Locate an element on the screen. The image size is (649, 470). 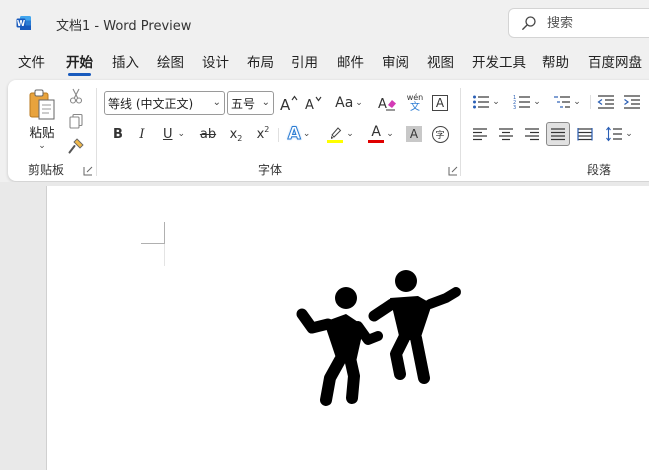
tab-developer: 开发工具 is located at coordinates (499, 63).